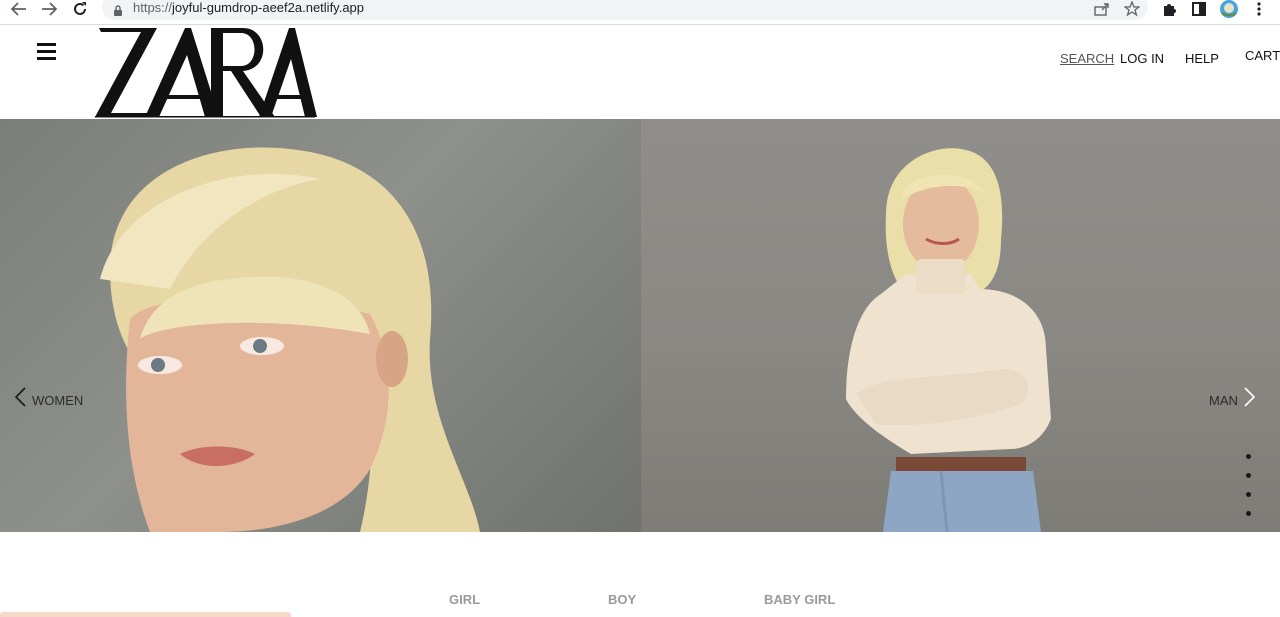  I want to click on tab-baby-girl: BABY GIRL, so click(799, 599).